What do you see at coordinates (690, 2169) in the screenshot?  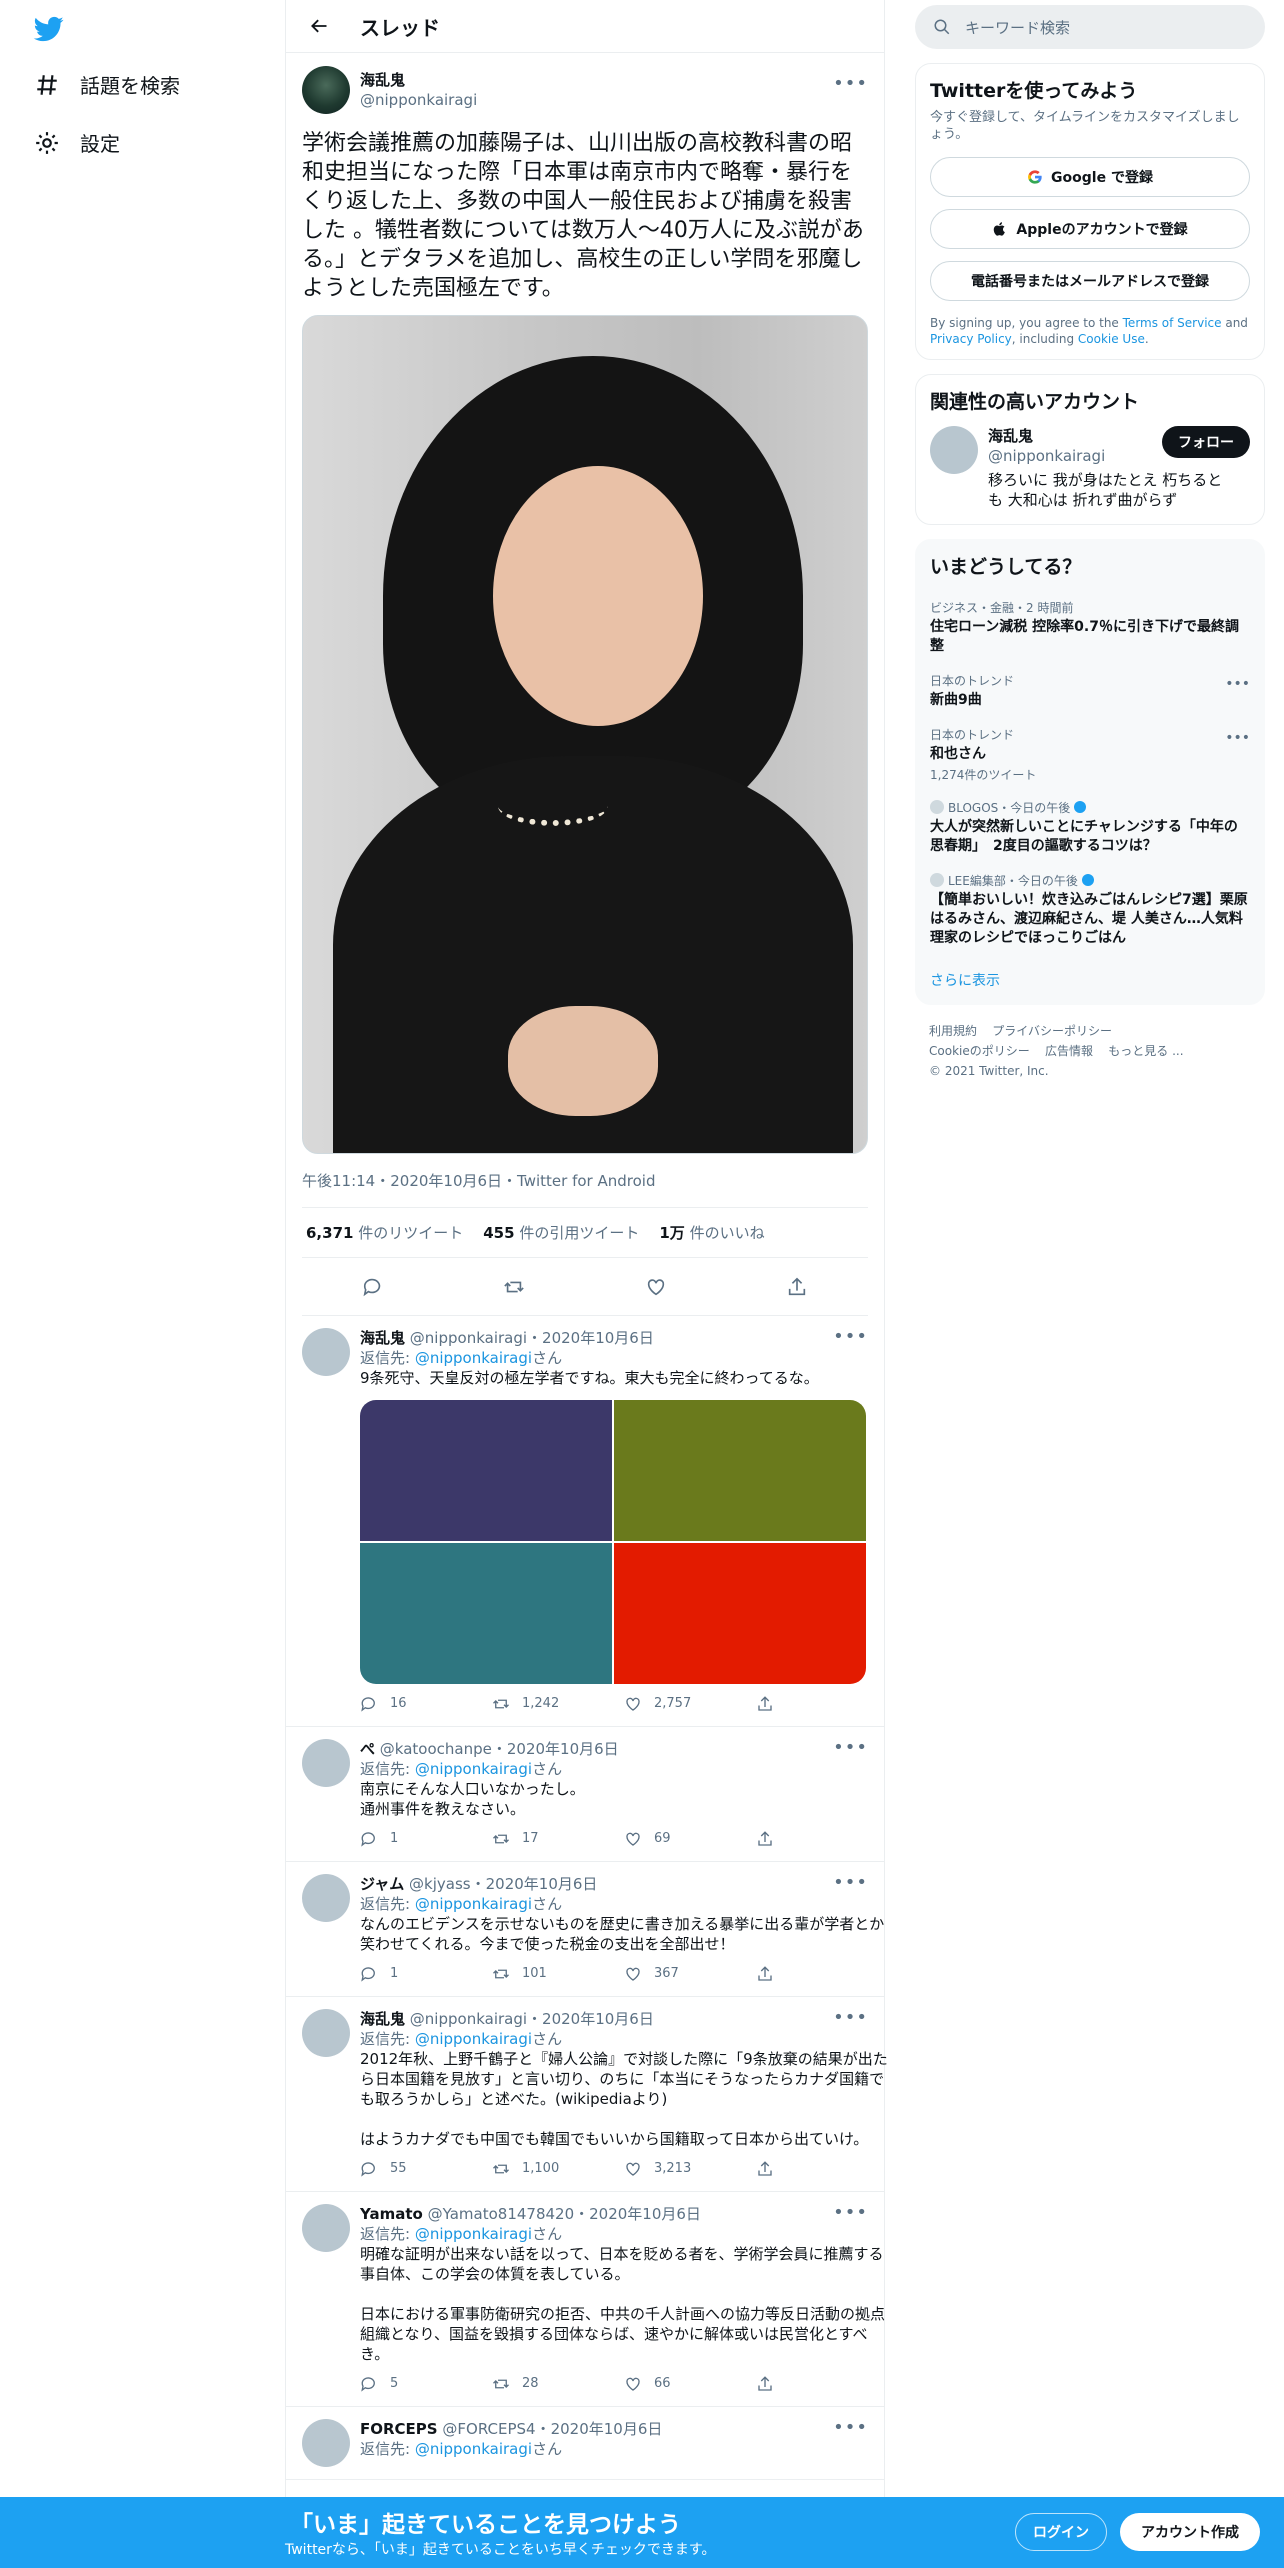 I see `like-button: 3,213` at bounding box center [690, 2169].